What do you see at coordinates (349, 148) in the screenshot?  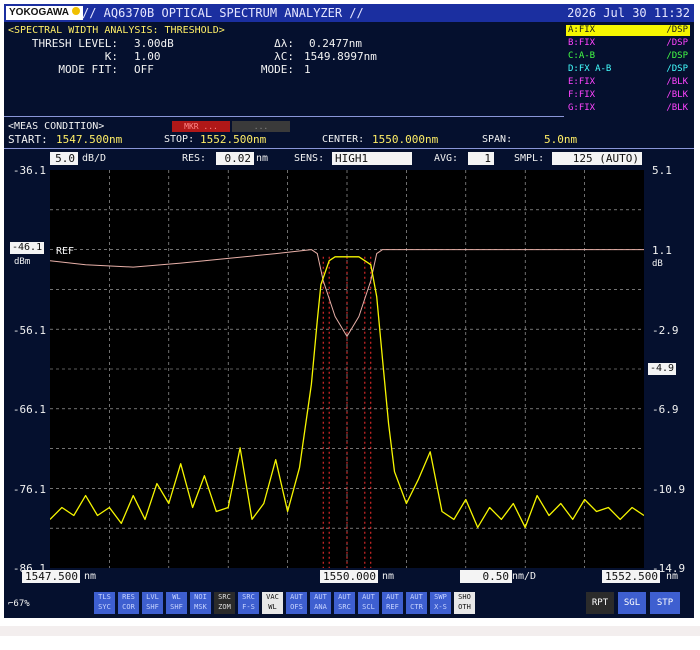 I see `meas-divider` at bounding box center [349, 148].